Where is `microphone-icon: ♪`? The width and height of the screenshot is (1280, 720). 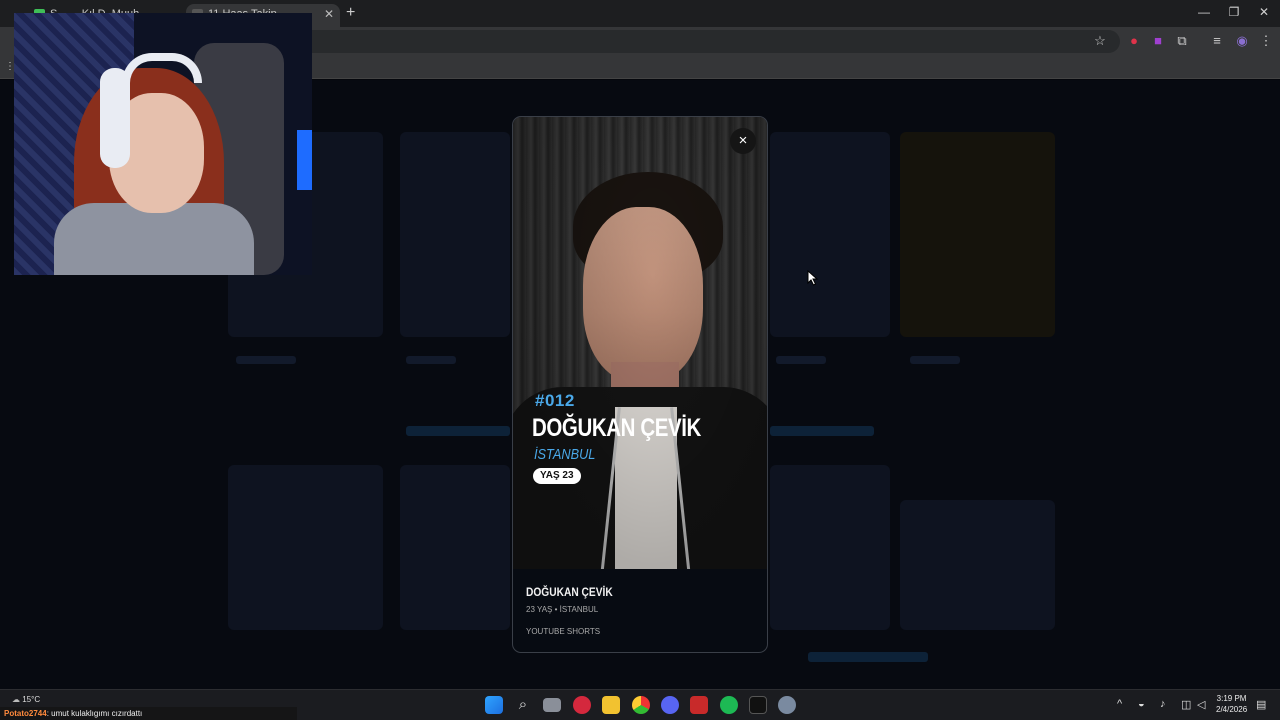
microphone-icon: ♪ is located at coordinates (1163, 704).